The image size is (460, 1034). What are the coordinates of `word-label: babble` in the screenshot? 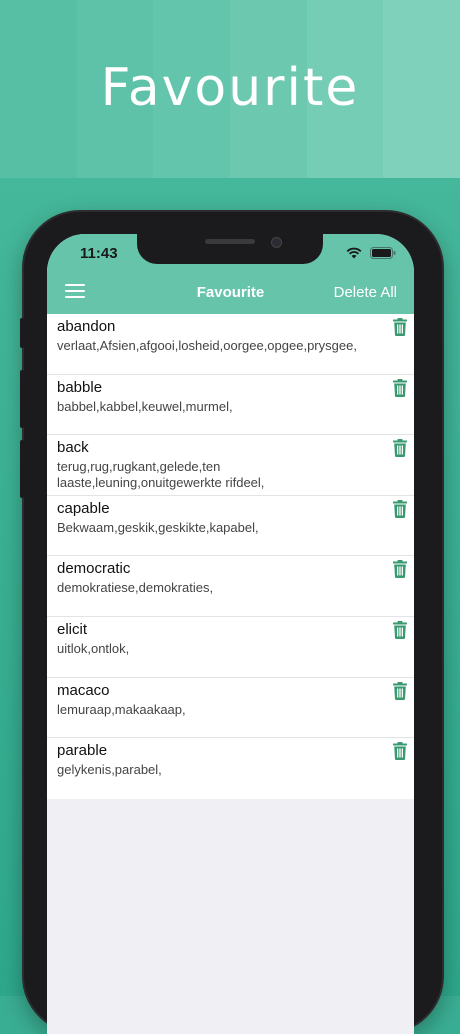 It's located at (80, 387).